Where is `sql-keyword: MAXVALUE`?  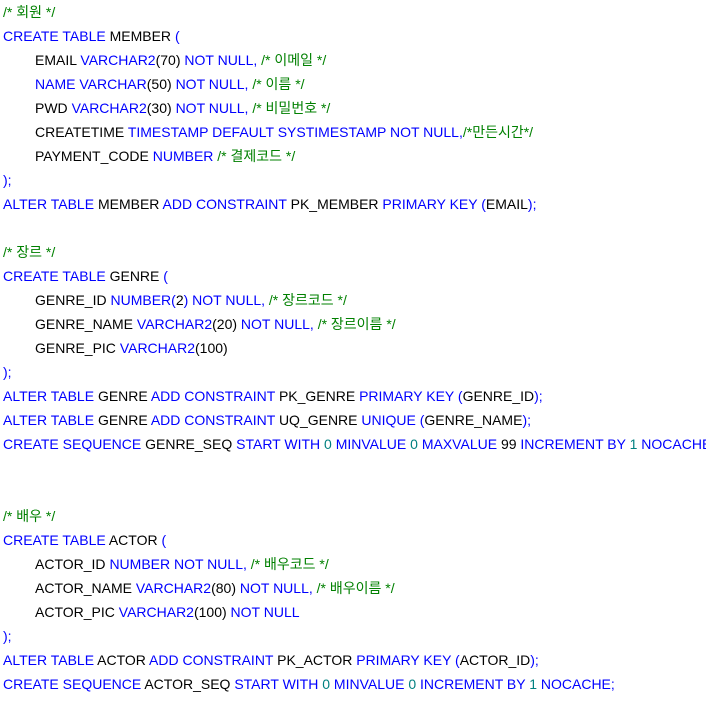 sql-keyword: MAXVALUE is located at coordinates (461, 444).